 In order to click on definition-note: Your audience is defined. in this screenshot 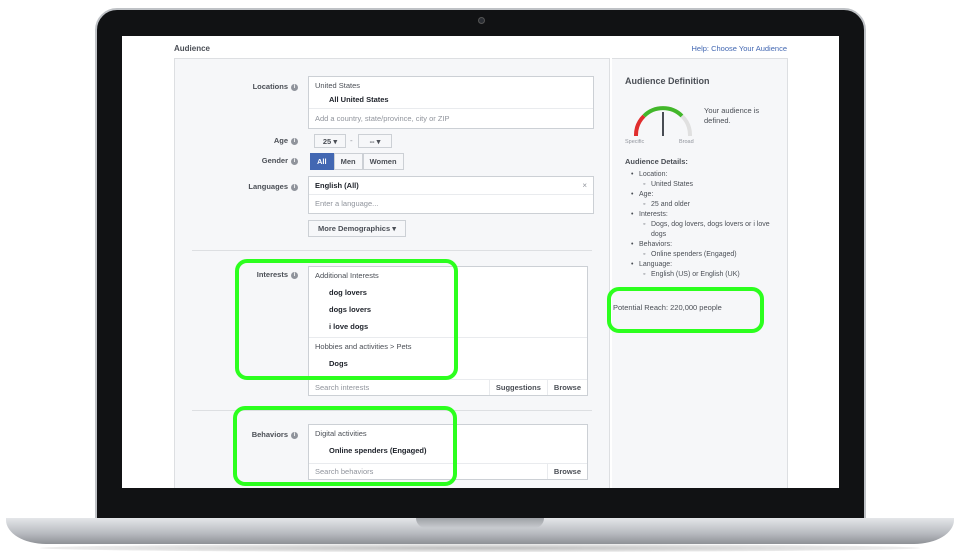, I will do `click(732, 115)`.